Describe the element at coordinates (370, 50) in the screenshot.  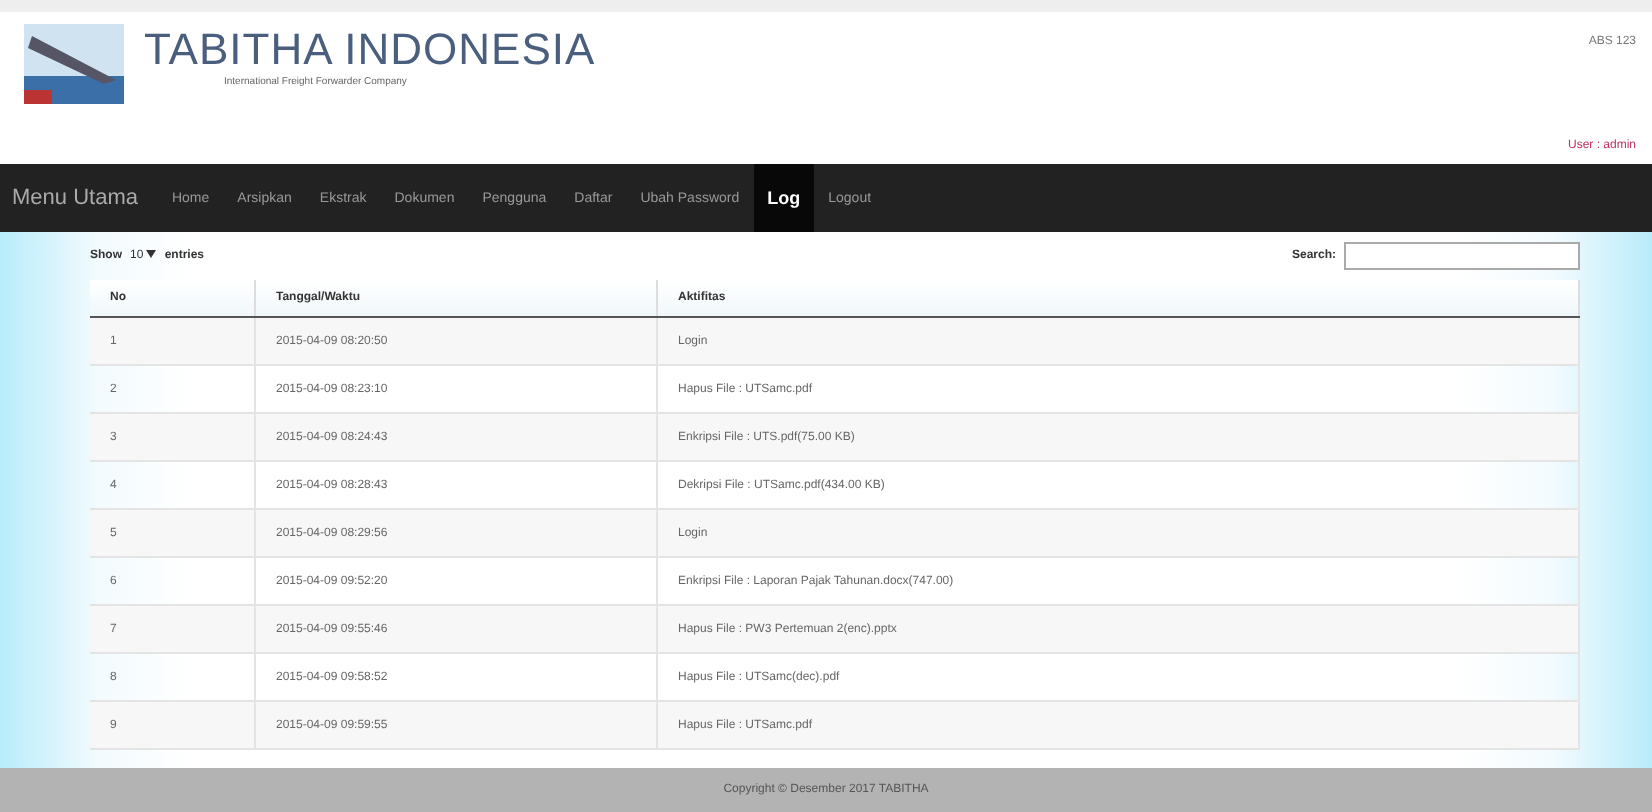
I see `company-title: TABITHA INDONESIA` at that location.